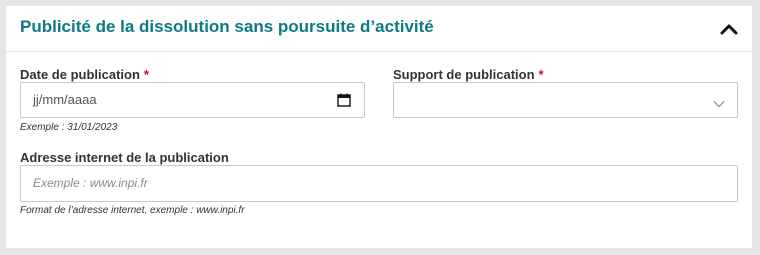 This screenshot has width=760, height=255. What do you see at coordinates (719, 104) in the screenshot?
I see `chevron-down-icon` at bounding box center [719, 104].